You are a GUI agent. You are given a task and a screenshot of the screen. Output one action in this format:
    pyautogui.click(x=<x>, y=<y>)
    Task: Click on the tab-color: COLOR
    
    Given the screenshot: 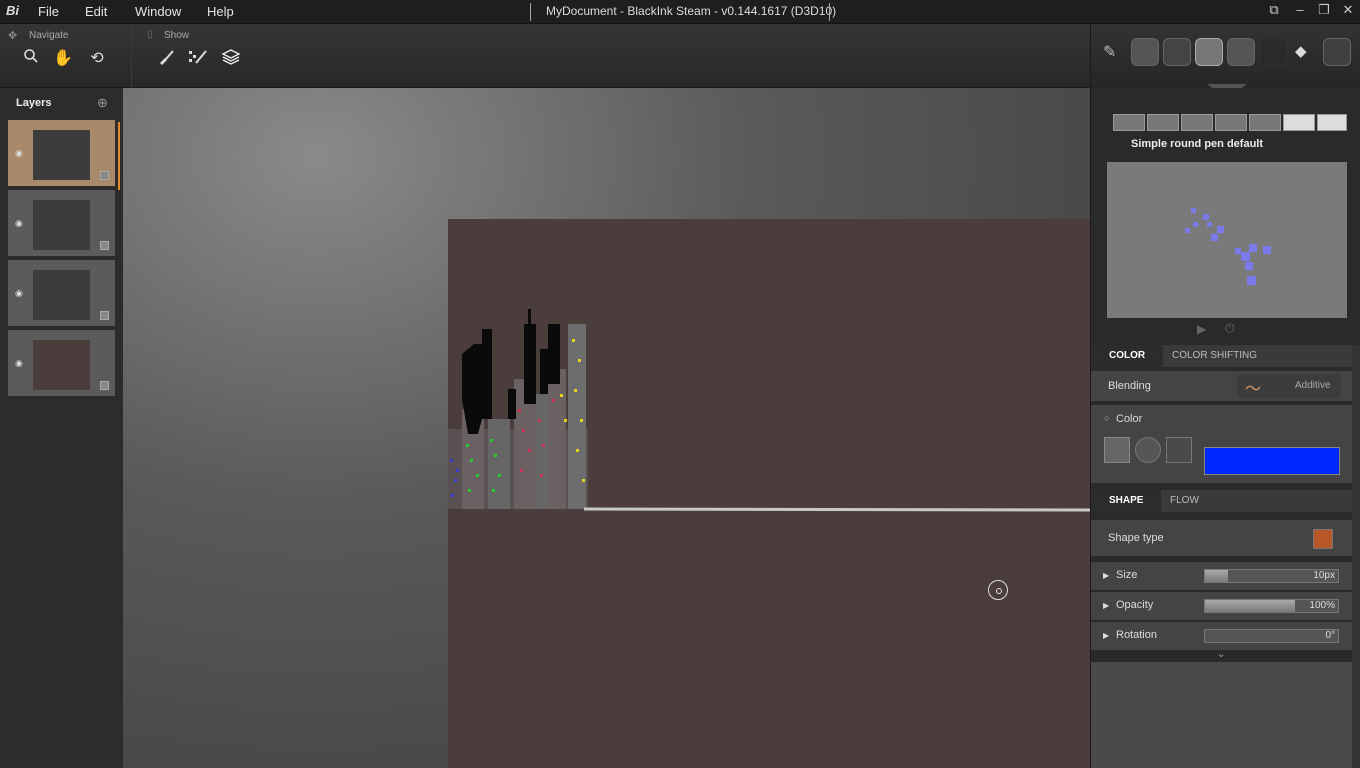 What is the action you would take?
    pyautogui.click(x=1127, y=356)
    